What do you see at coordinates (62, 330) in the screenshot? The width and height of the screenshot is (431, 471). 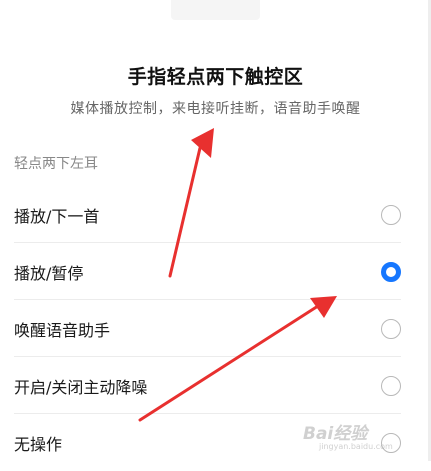 I see `option-label: 唤醒语音助手` at bounding box center [62, 330].